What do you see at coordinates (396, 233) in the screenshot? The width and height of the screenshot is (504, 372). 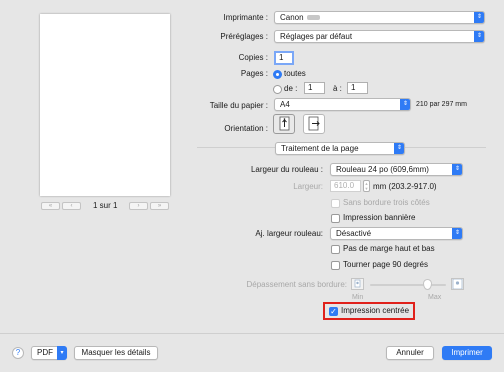 I see `adjust-roll-select: Désactivé ⇕` at bounding box center [396, 233].